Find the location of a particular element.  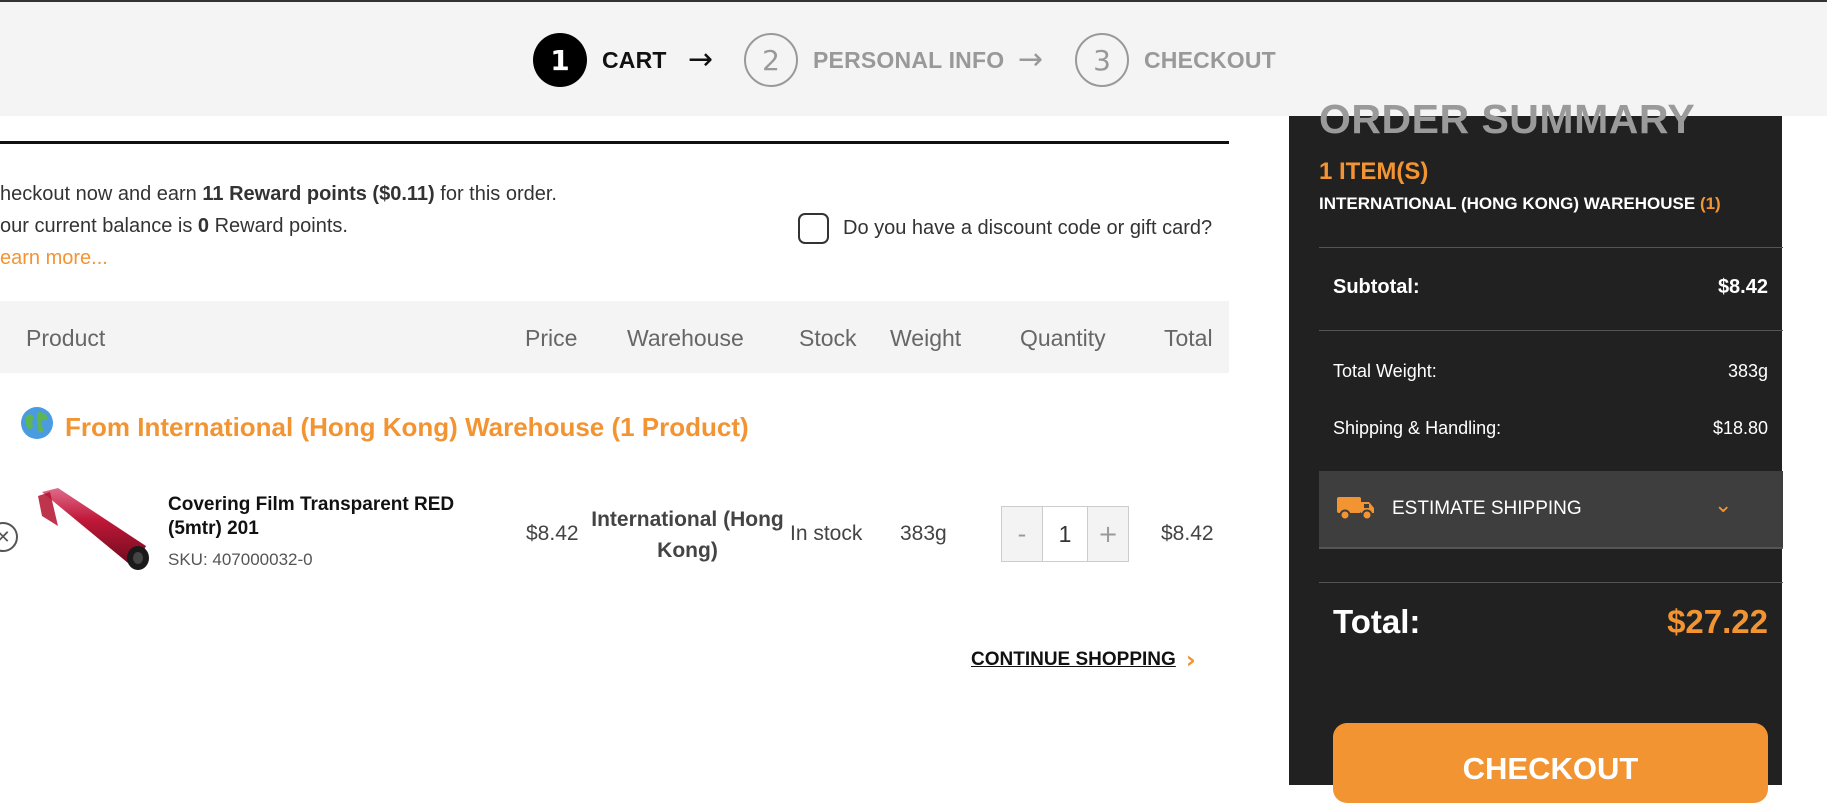

col-price: Price is located at coordinates (551, 338).